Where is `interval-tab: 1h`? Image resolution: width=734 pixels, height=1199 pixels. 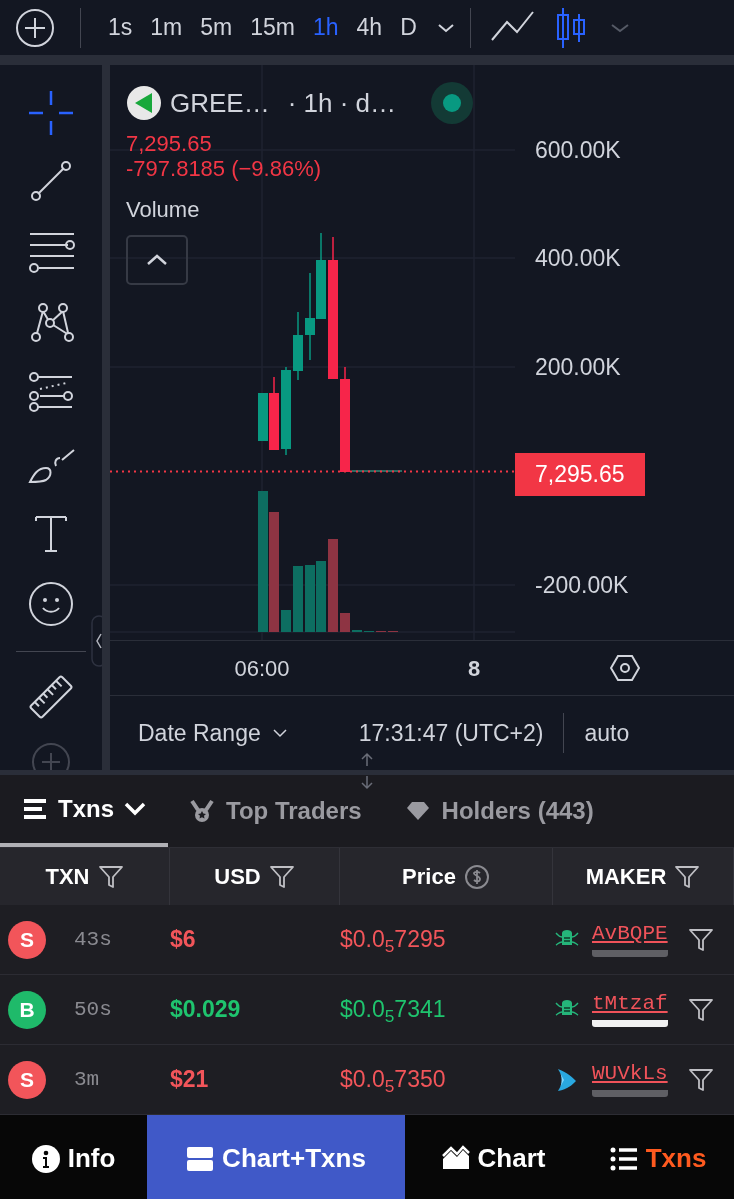
interval-tab: 1h is located at coordinates (325, 27).